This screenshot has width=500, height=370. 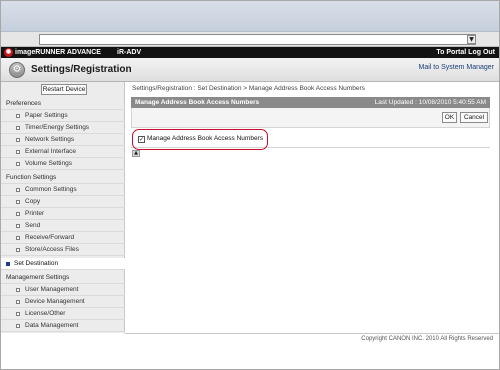 What do you see at coordinates (474, 117) in the screenshot?
I see `cancel-button: Cancel` at bounding box center [474, 117].